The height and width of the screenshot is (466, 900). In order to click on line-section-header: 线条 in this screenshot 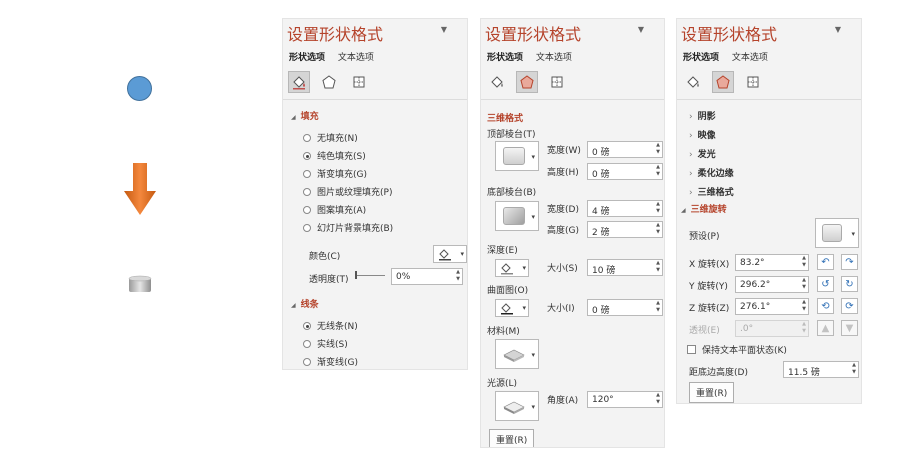, I will do `click(305, 303)`.